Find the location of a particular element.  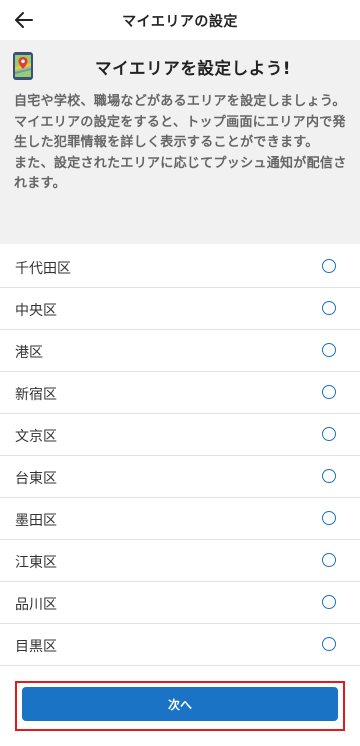

area-option-chiyoda: 千代田区 is located at coordinates (180, 267).